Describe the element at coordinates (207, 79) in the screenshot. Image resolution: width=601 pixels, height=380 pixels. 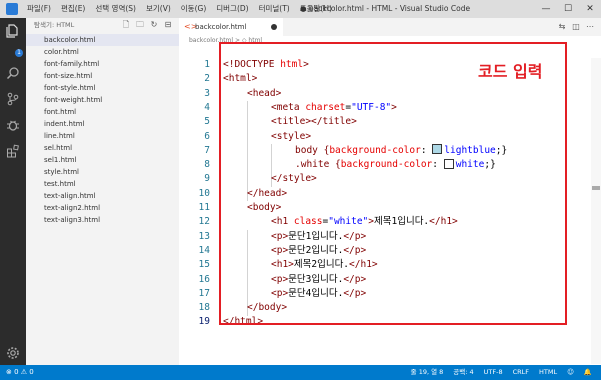
I see `line-number: 2` at that location.